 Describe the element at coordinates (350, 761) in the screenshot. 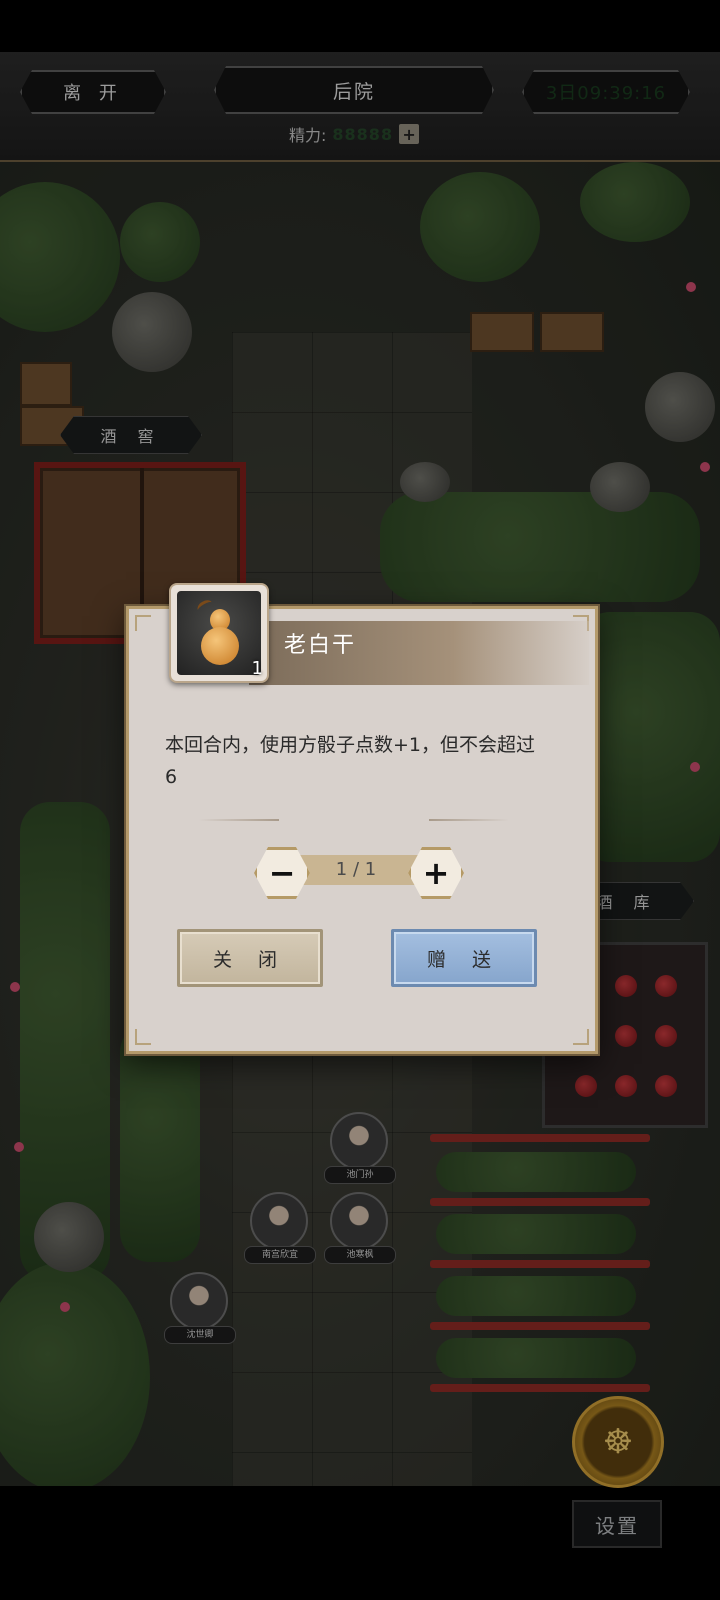

I see `item-description: 本回合内，使用方骰子点数+1，但不会超过6` at that location.